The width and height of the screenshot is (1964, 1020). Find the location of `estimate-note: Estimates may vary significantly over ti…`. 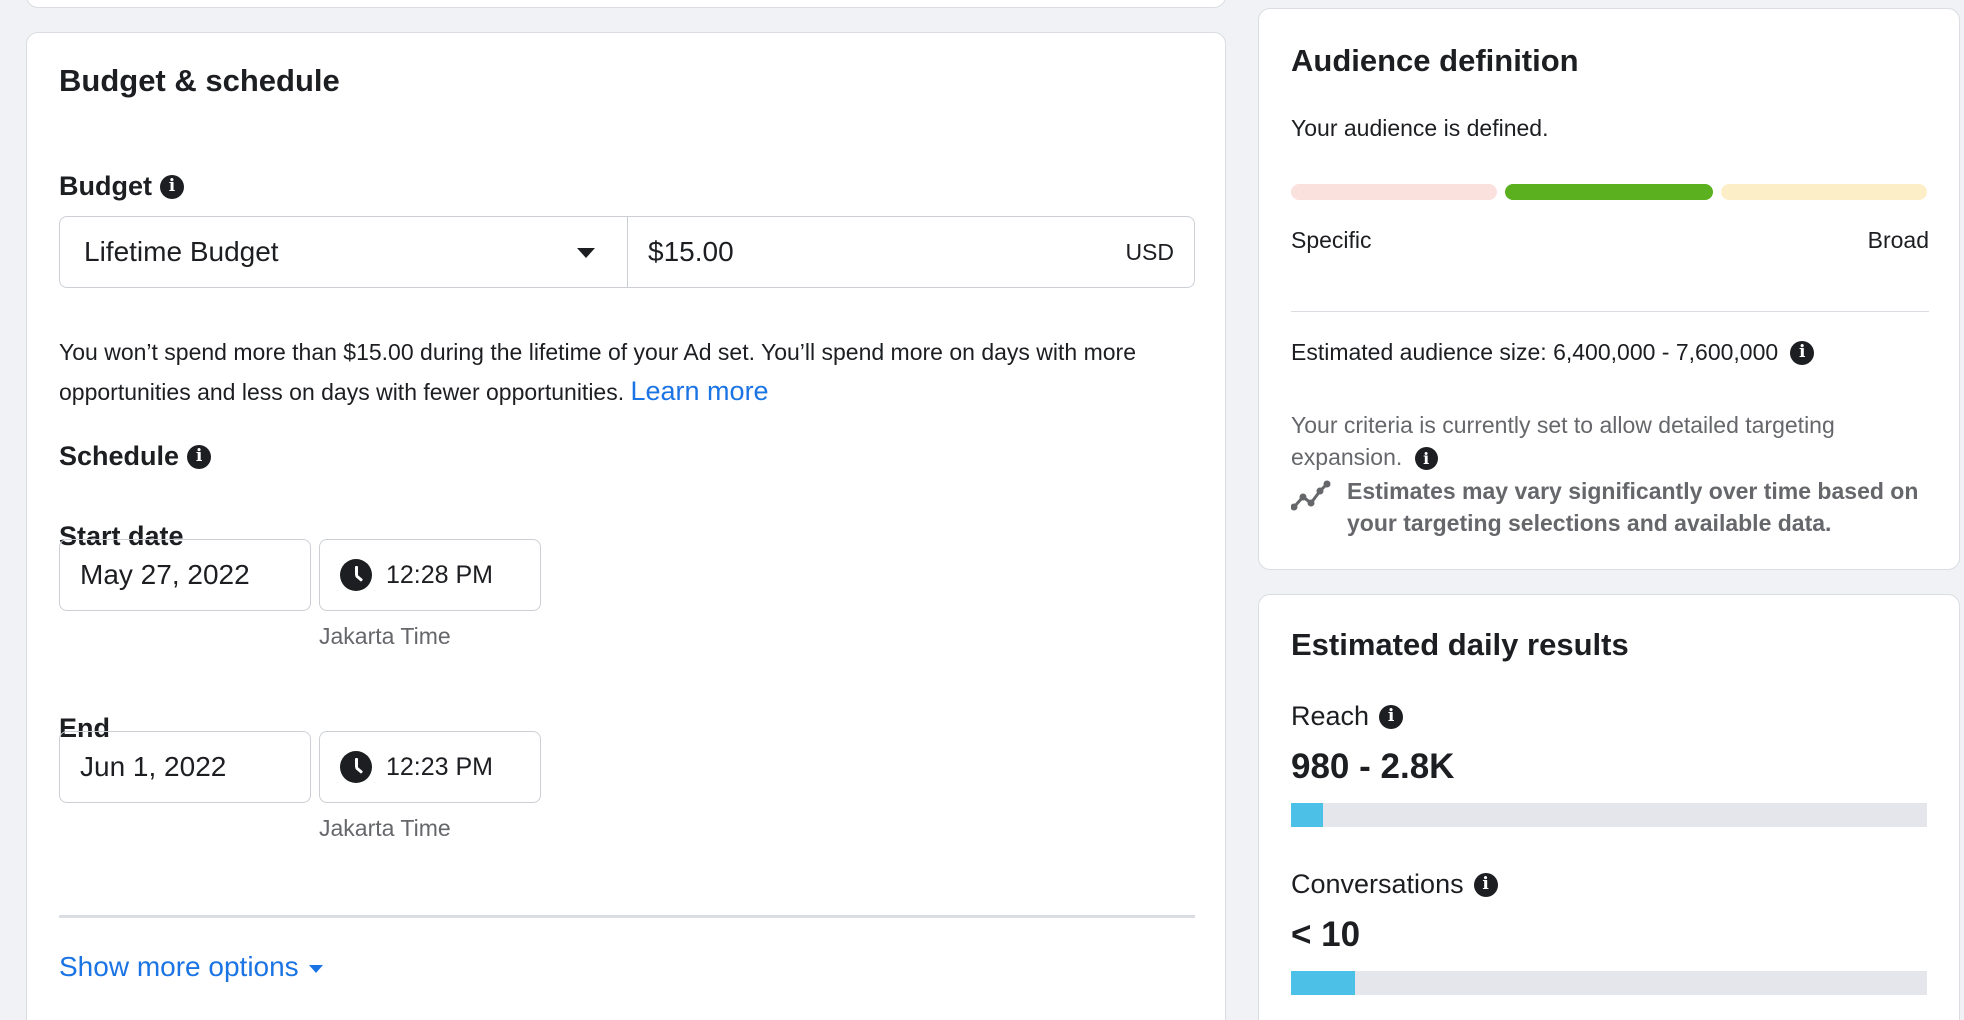

estimate-note: Estimates may vary significantly over ti… is located at coordinates (1633, 507).